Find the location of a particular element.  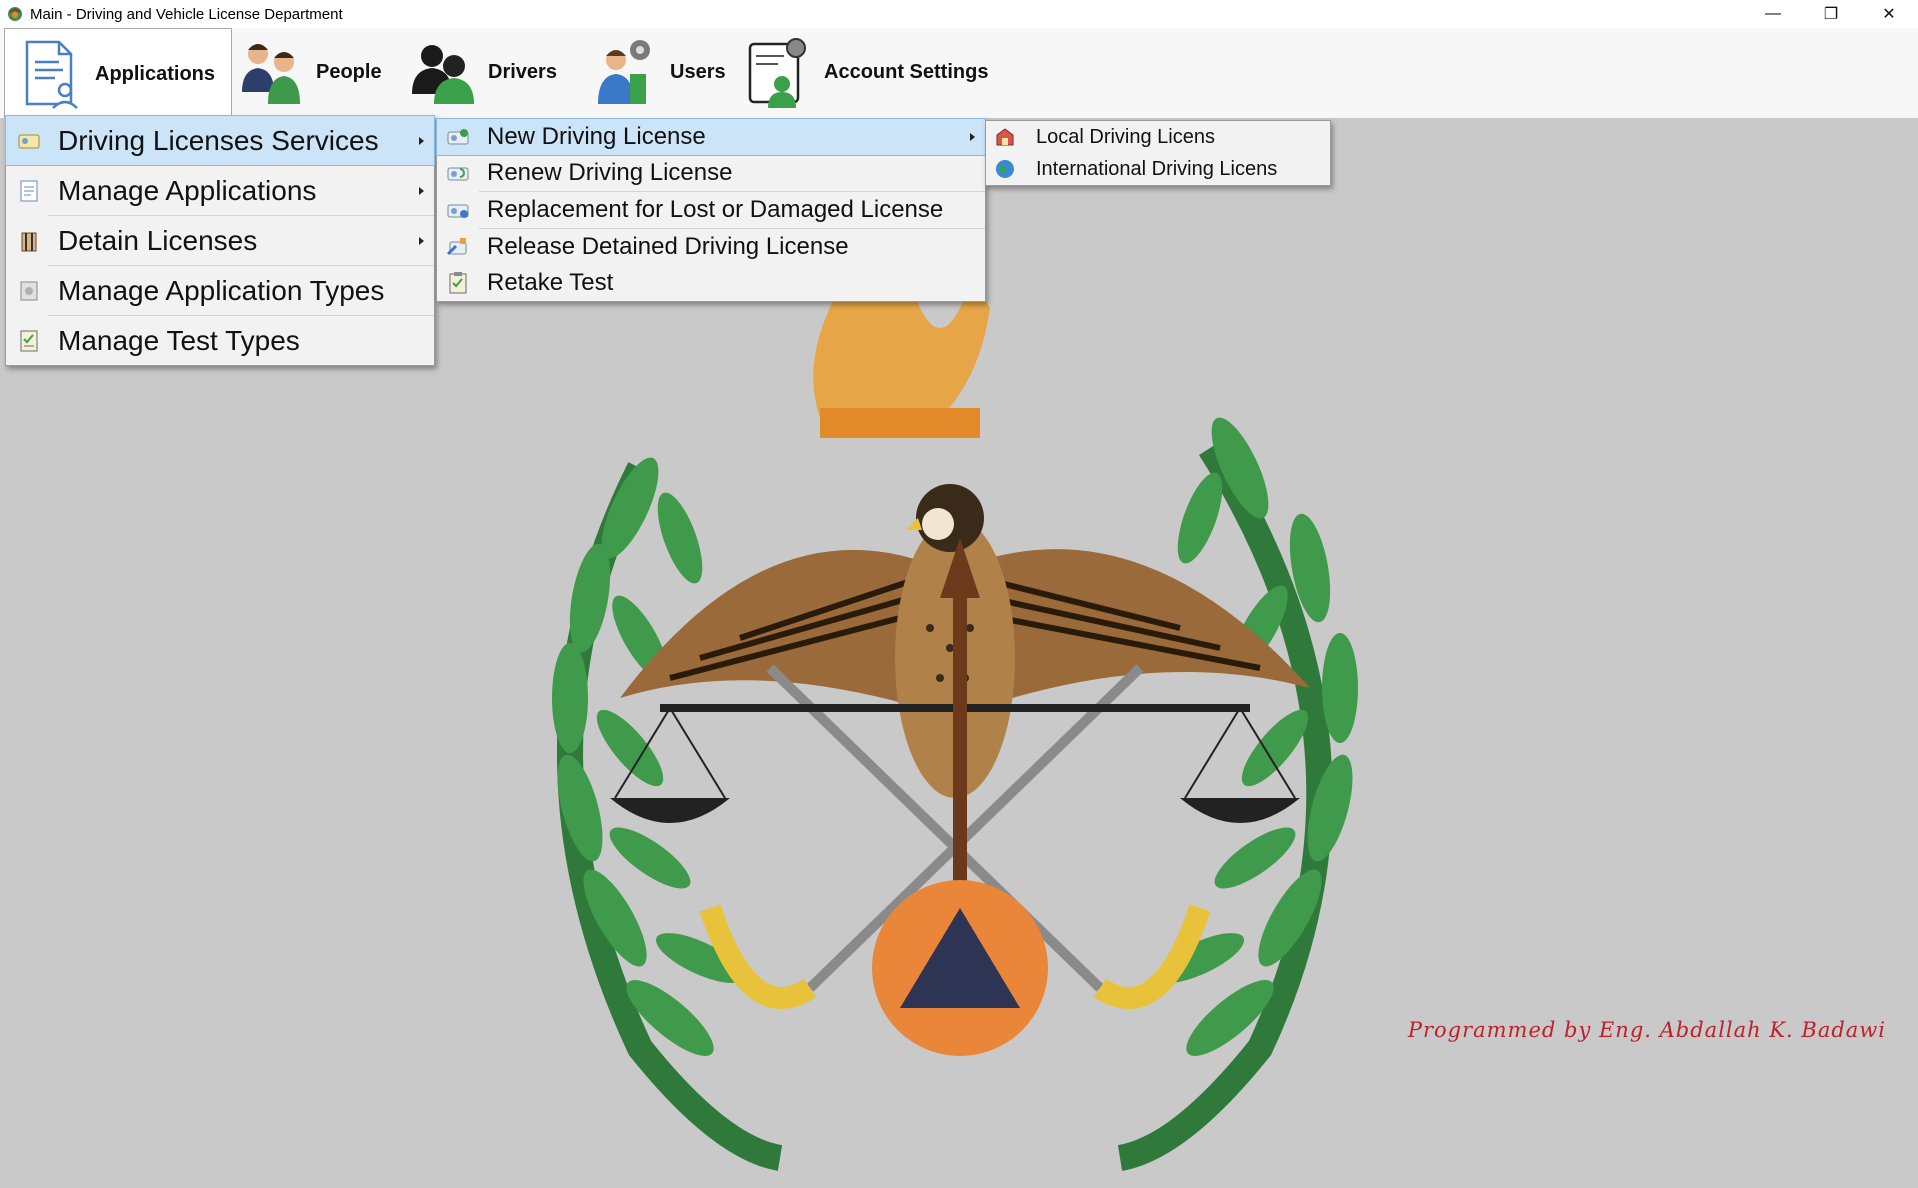

minimize-icon: — is located at coordinates (1773, 13).